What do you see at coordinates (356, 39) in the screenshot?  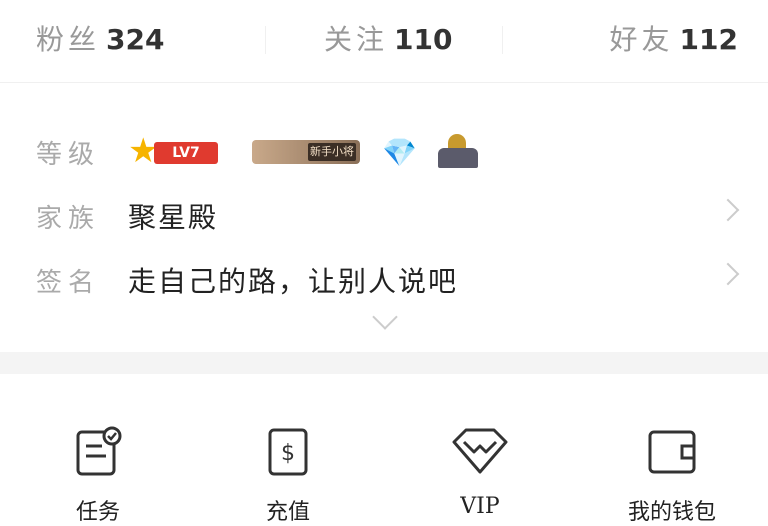 I see `stat-following-label: 关注` at bounding box center [356, 39].